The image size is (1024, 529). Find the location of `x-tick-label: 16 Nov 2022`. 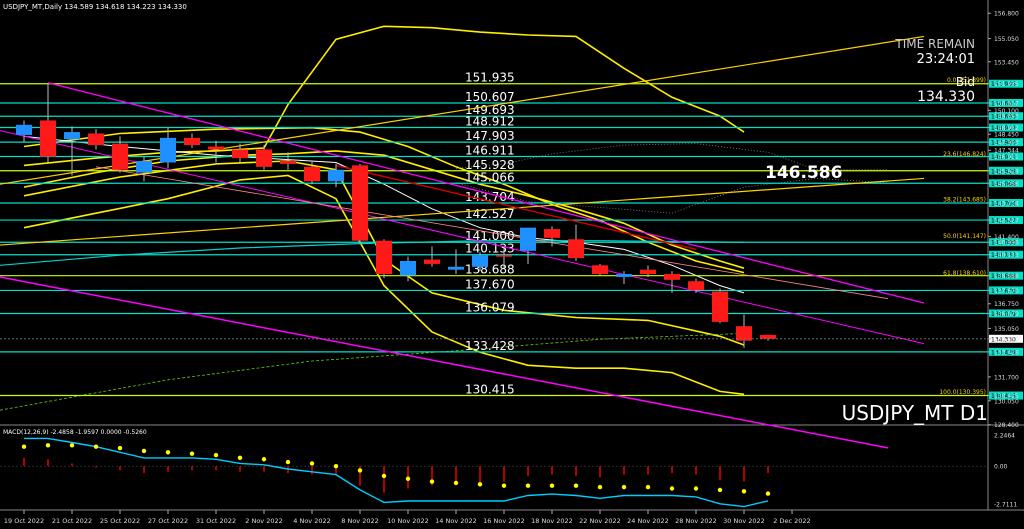

x-tick-label: 16 Nov 2022 is located at coordinates (504, 521).